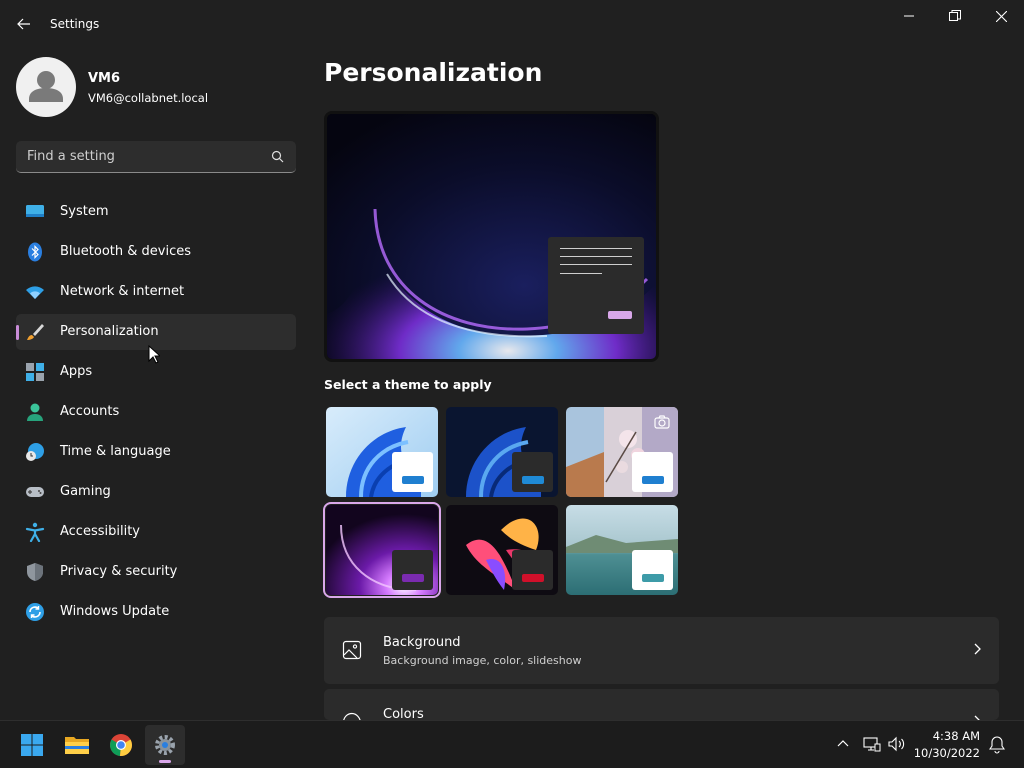  I want to click on clock-time: 4:38 AM, so click(950, 736).